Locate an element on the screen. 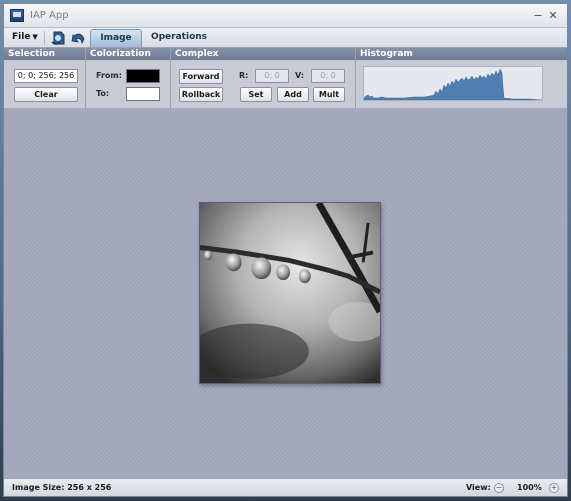 The width and height of the screenshot is (571, 501). histogram-chart is located at coordinates (453, 83).